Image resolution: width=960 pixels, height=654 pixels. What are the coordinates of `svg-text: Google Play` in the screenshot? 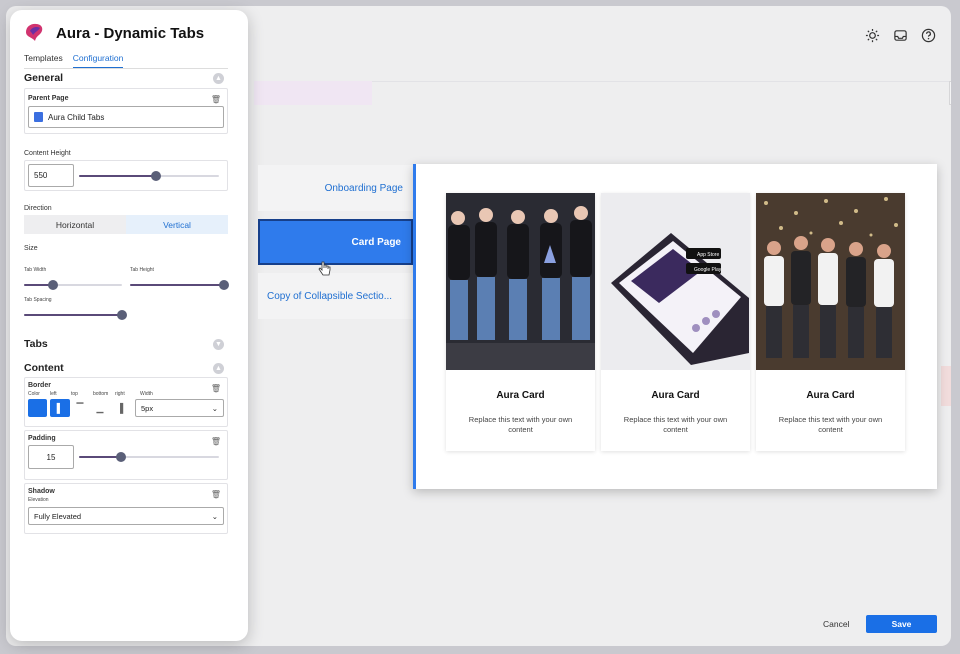 It's located at (708, 270).